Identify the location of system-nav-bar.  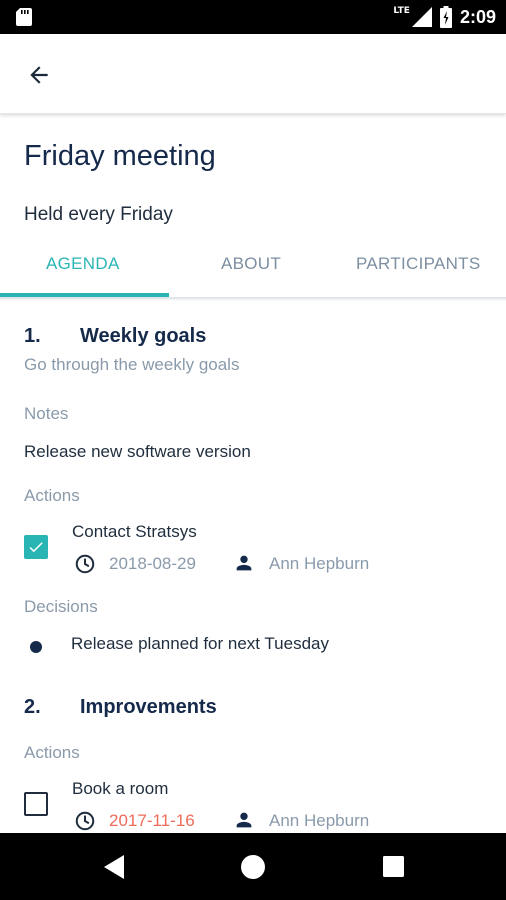
(253, 866).